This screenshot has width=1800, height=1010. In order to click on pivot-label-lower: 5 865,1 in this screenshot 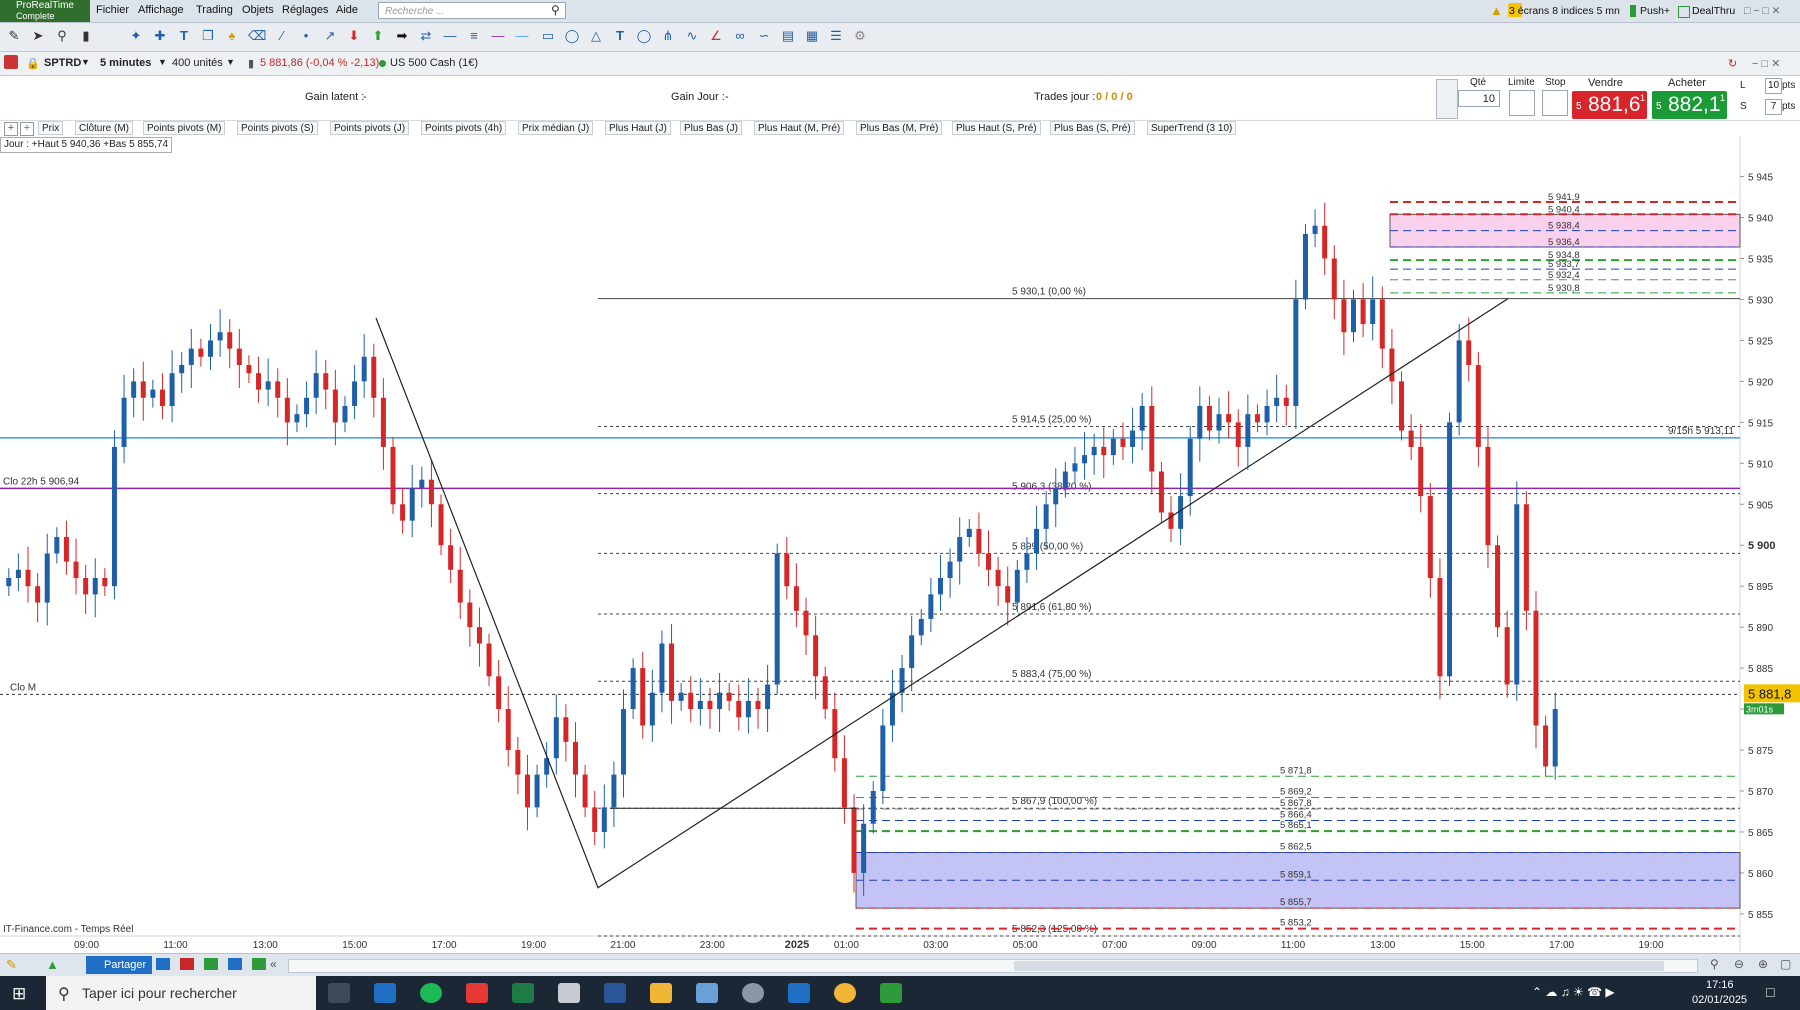, I will do `click(1296, 825)`.